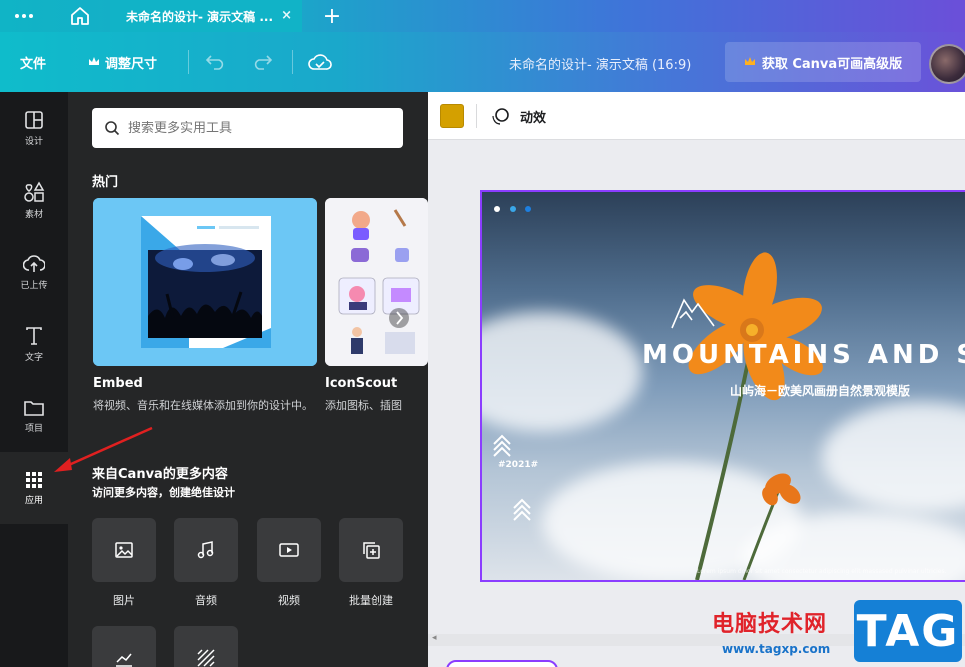 This screenshot has height=667, width=965. What do you see at coordinates (518, 465) in the screenshot?
I see `slide-year: #2021#` at bounding box center [518, 465].